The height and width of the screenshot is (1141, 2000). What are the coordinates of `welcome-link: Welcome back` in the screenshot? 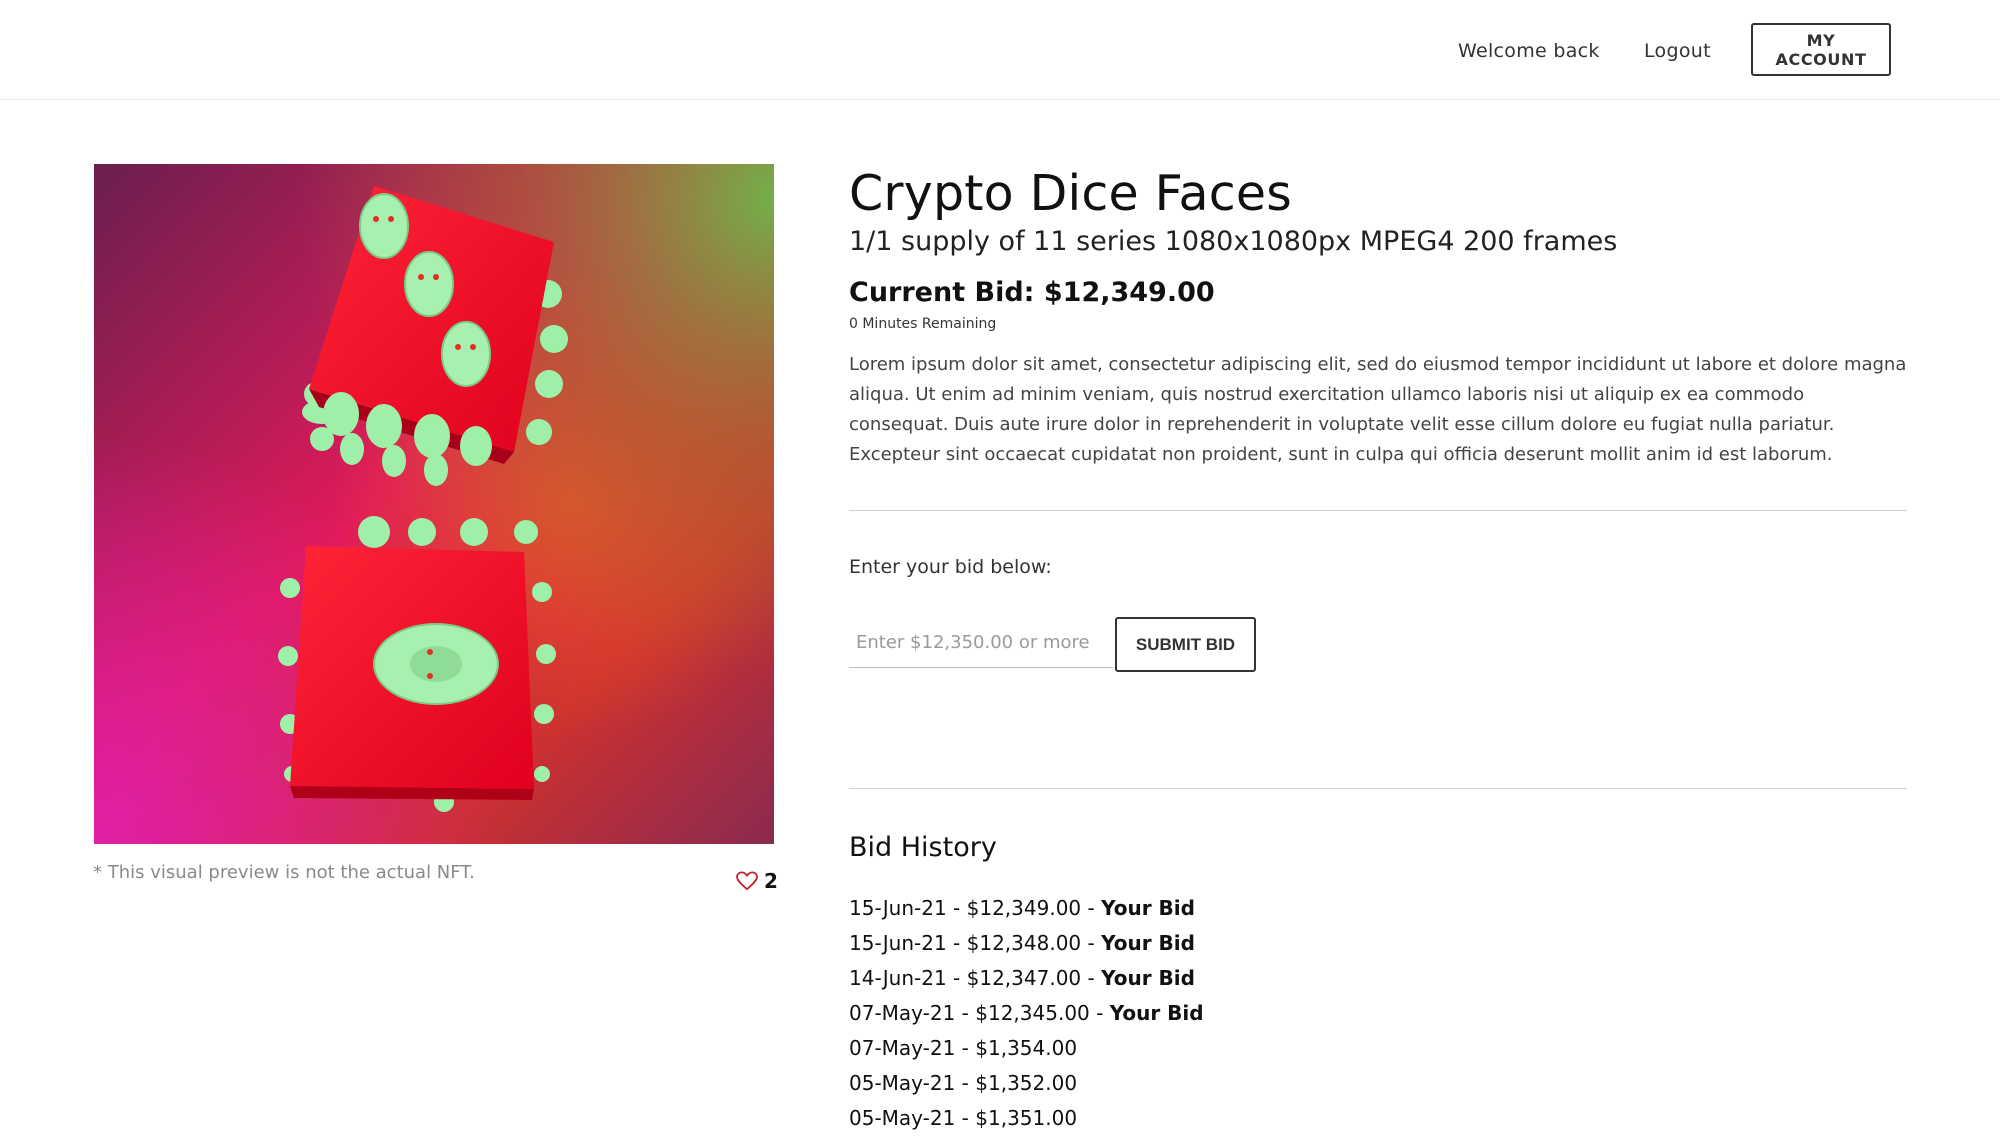 It's located at (1529, 51).